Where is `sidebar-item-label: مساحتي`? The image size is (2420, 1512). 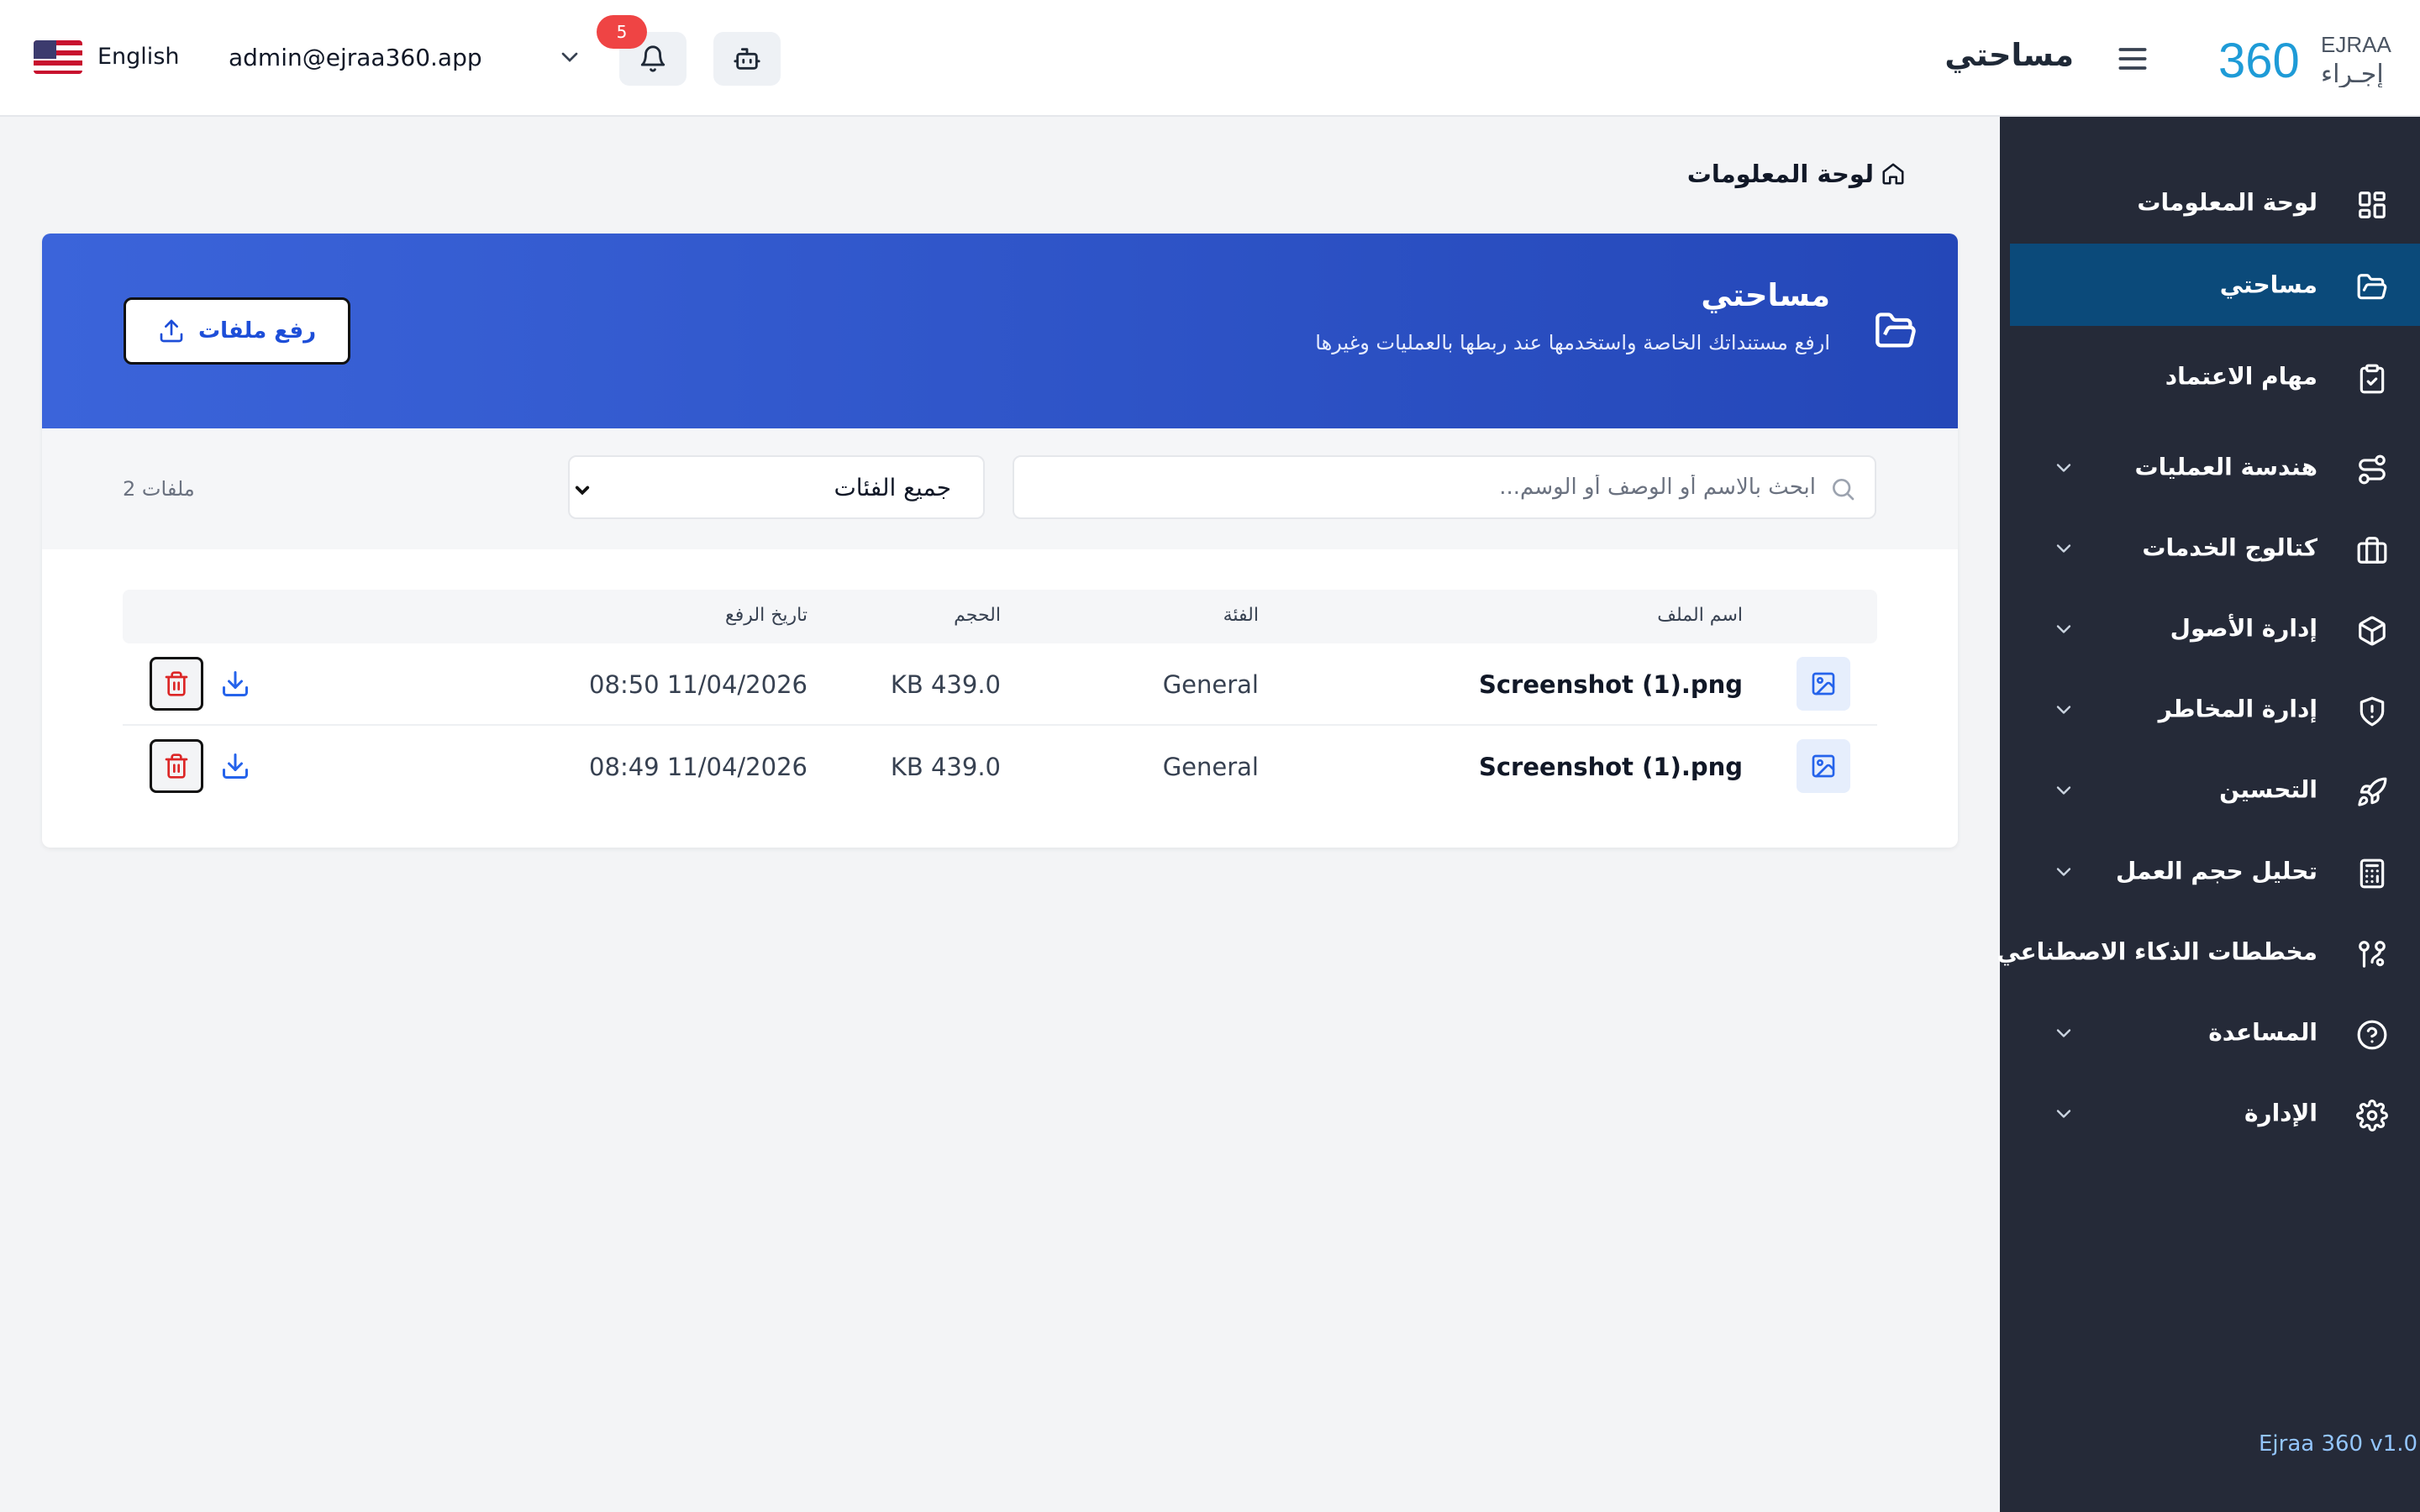 sidebar-item-label: مساحتي is located at coordinates (2268, 284).